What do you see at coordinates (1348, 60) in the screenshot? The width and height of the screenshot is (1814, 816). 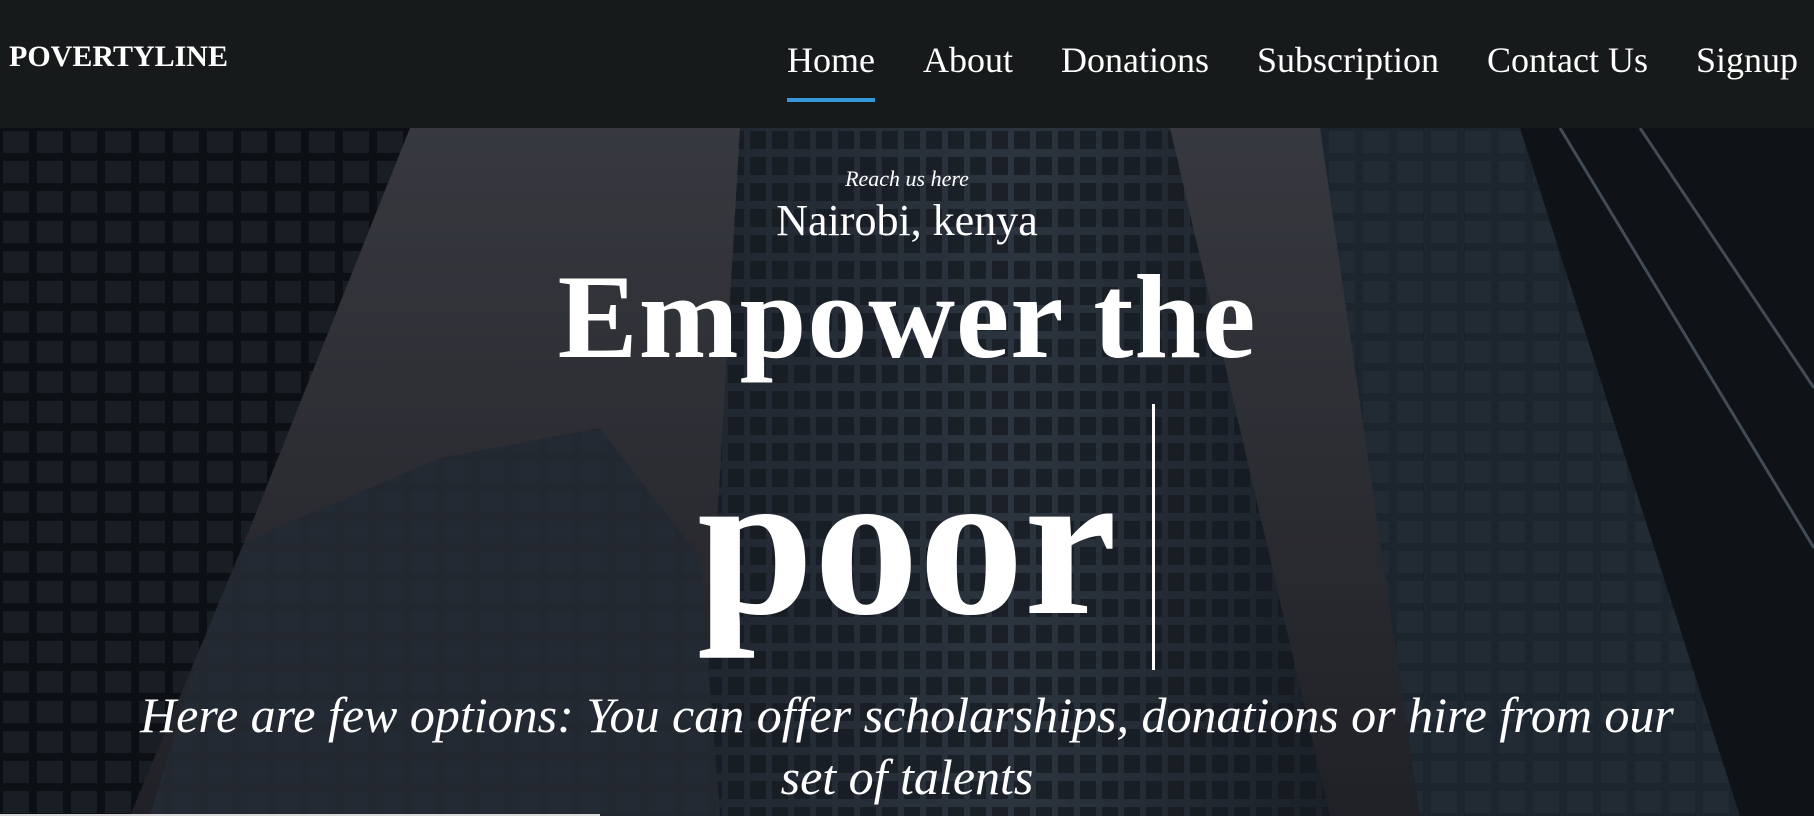 I see `nav-link-subscription: Subscription` at bounding box center [1348, 60].